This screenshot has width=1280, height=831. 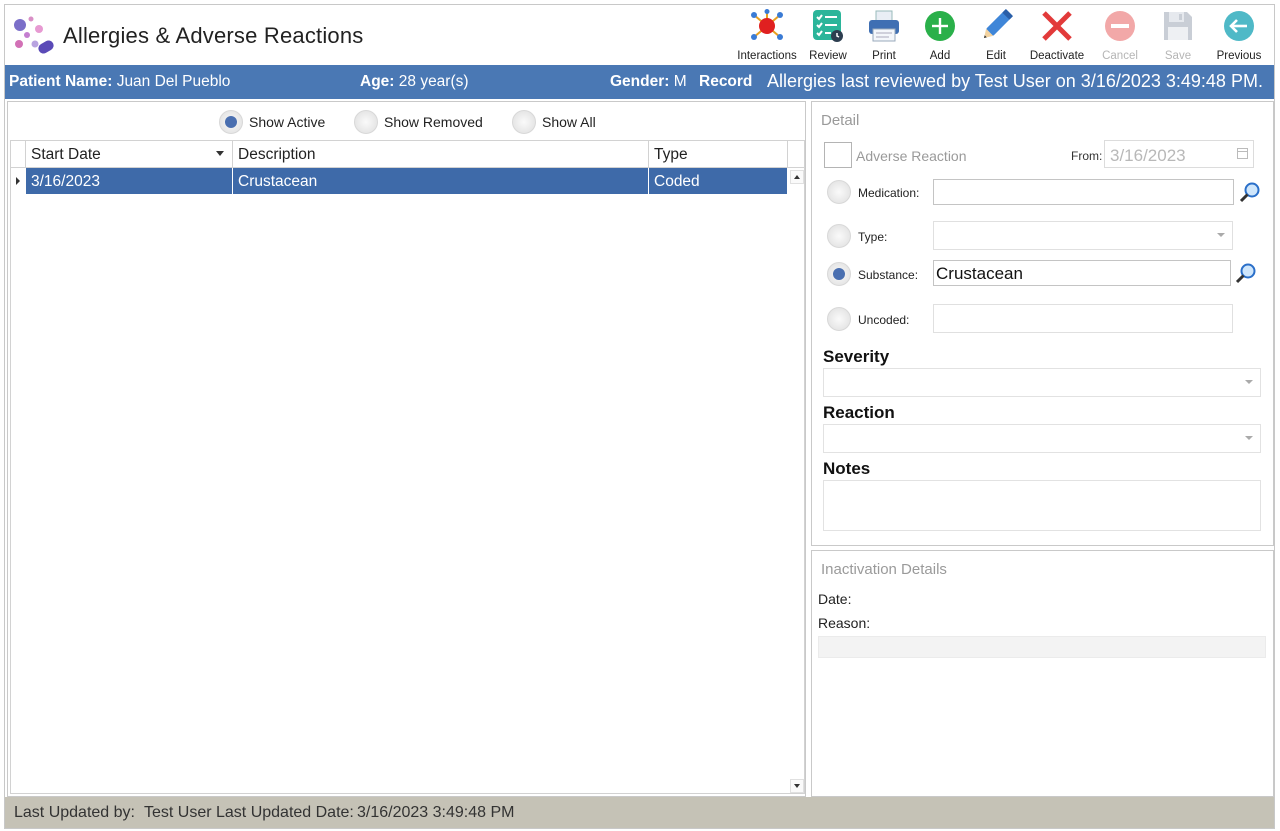 I want to click on add-plus-icon, so click(x=940, y=26).